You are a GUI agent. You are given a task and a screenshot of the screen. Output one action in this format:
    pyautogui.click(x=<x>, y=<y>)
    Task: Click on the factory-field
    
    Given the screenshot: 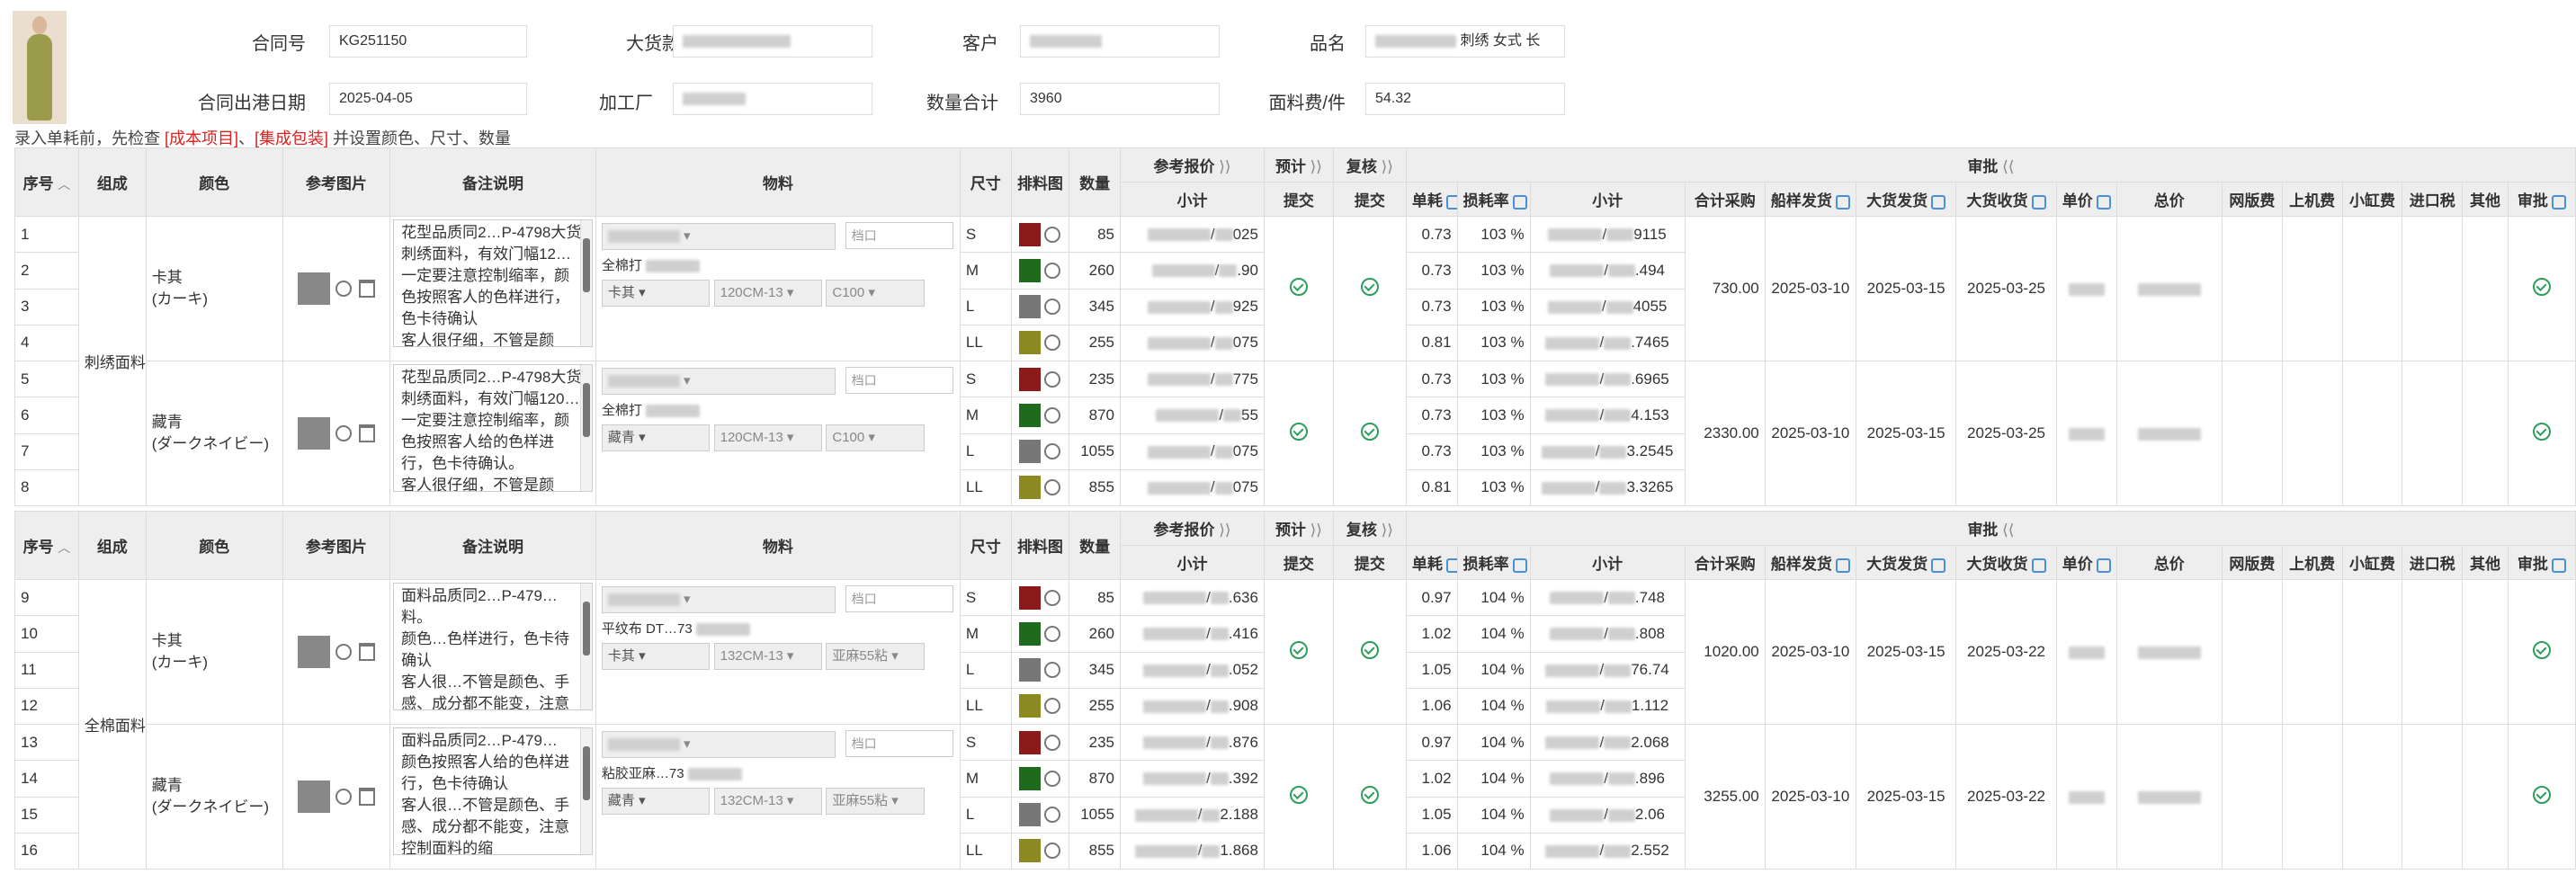 What is the action you would take?
    pyautogui.click(x=772, y=99)
    